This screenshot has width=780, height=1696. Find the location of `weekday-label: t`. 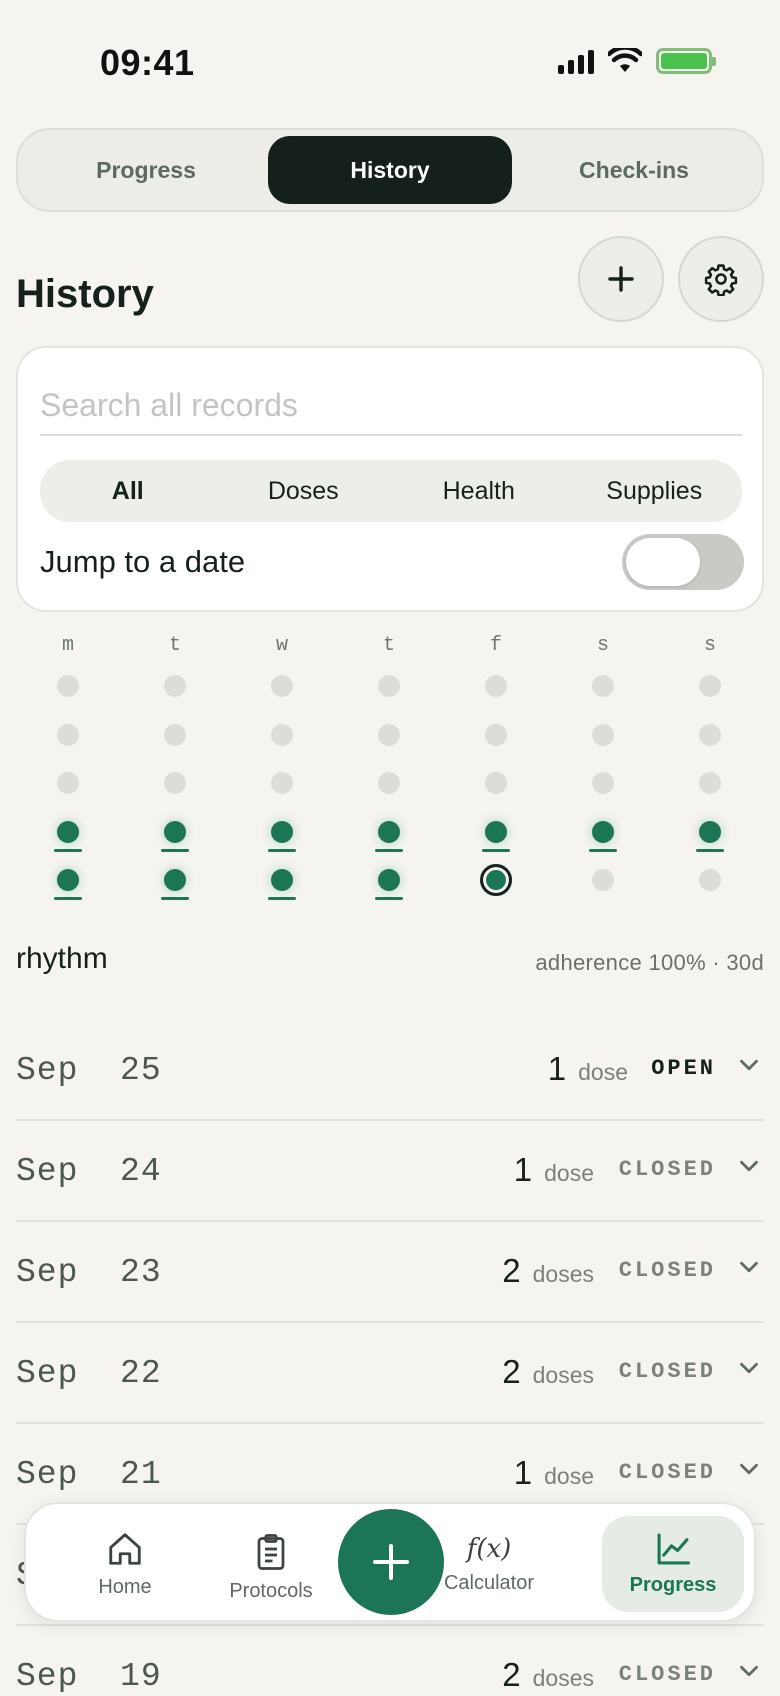

weekday-label: t is located at coordinates (388, 645).